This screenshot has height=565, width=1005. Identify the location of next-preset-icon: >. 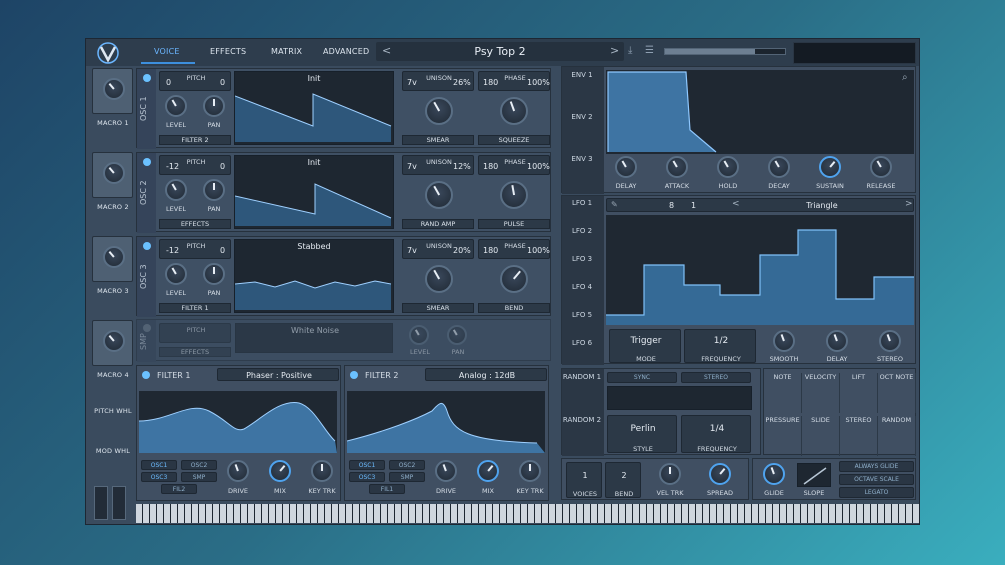
(614, 50).